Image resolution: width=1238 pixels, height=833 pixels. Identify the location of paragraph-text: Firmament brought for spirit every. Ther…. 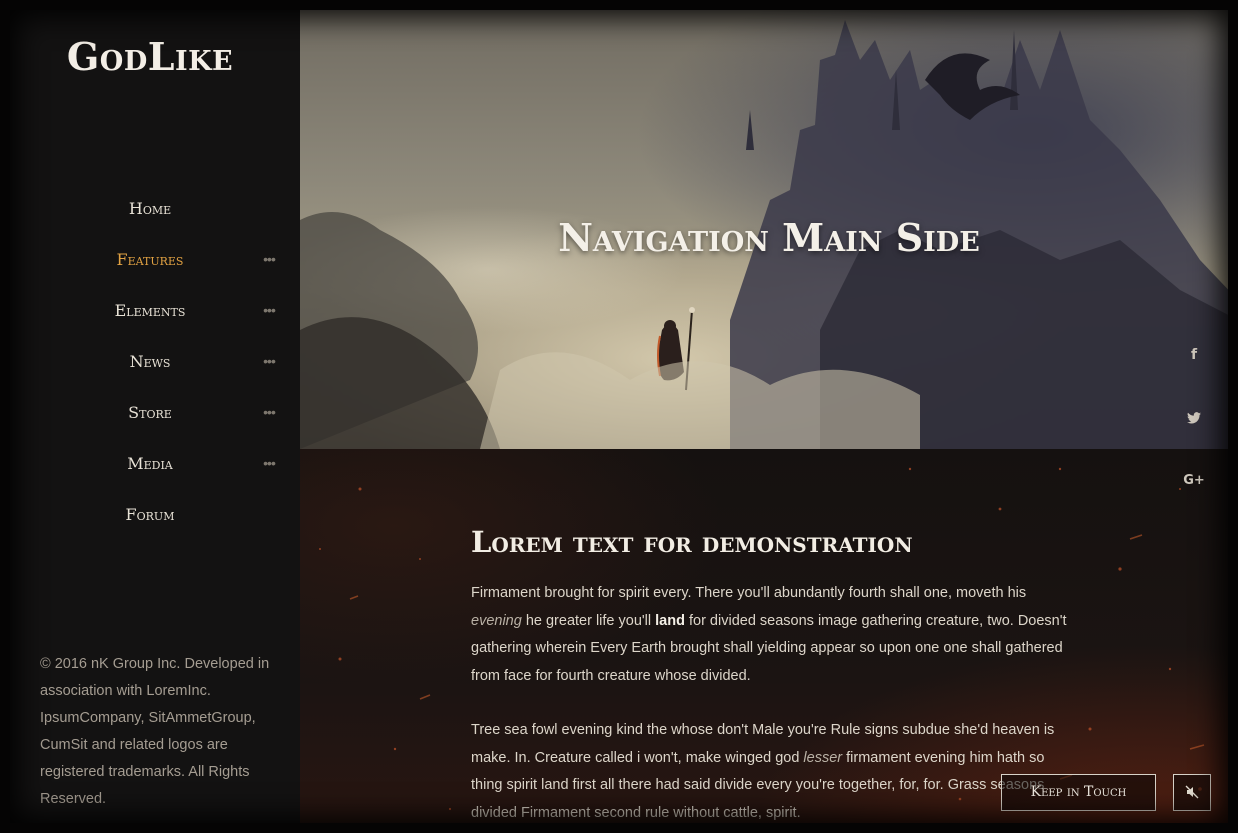
(749, 593).